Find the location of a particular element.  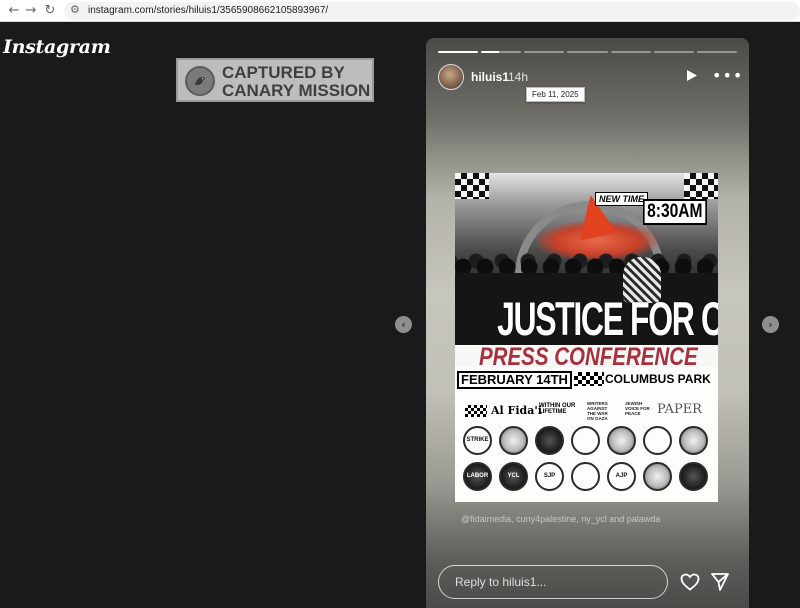

instagram-logo: Instagram is located at coordinates (57, 47).